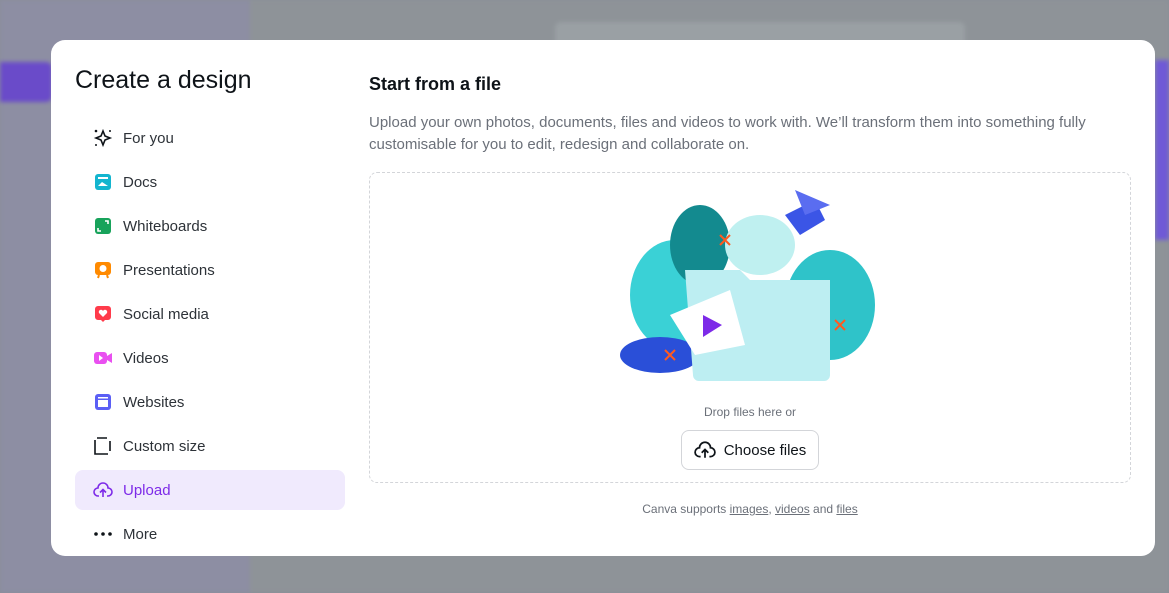 Image resolution: width=1169 pixels, height=593 pixels. Describe the element at coordinates (166, 314) in the screenshot. I see `nav-item-label: Social media` at that location.